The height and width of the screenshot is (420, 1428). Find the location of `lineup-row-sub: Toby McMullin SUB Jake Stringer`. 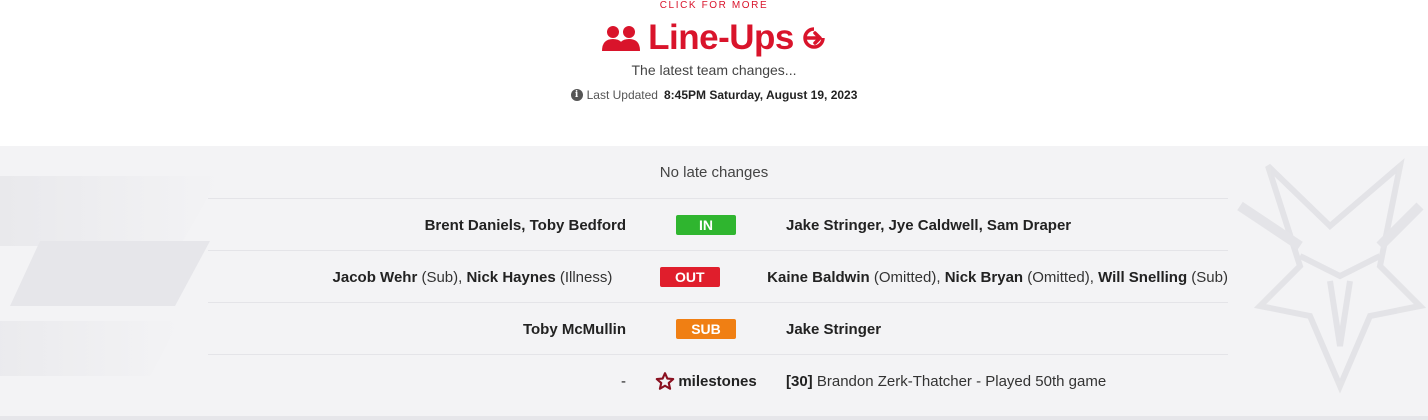

lineup-row-sub: Toby McMullin SUB Jake Stringer is located at coordinates (718, 328).